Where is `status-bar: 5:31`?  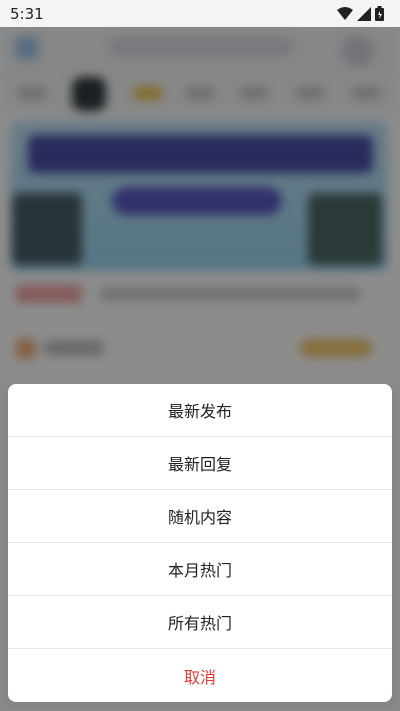
status-bar: 5:31 is located at coordinates (200, 13).